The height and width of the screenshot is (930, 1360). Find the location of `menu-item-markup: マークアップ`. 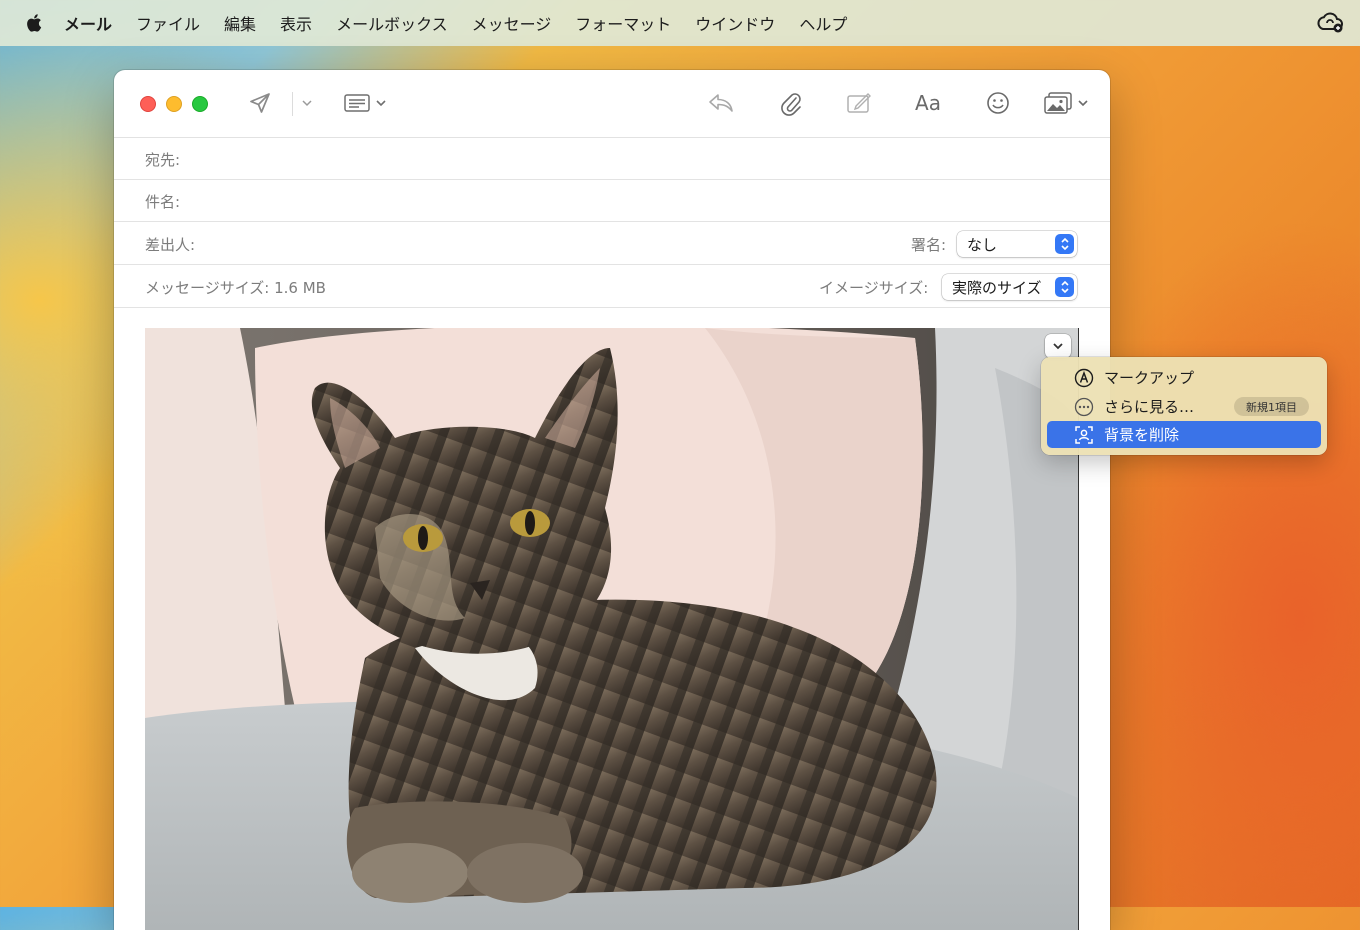

menu-item-markup: マークアップ is located at coordinates (1184, 377).